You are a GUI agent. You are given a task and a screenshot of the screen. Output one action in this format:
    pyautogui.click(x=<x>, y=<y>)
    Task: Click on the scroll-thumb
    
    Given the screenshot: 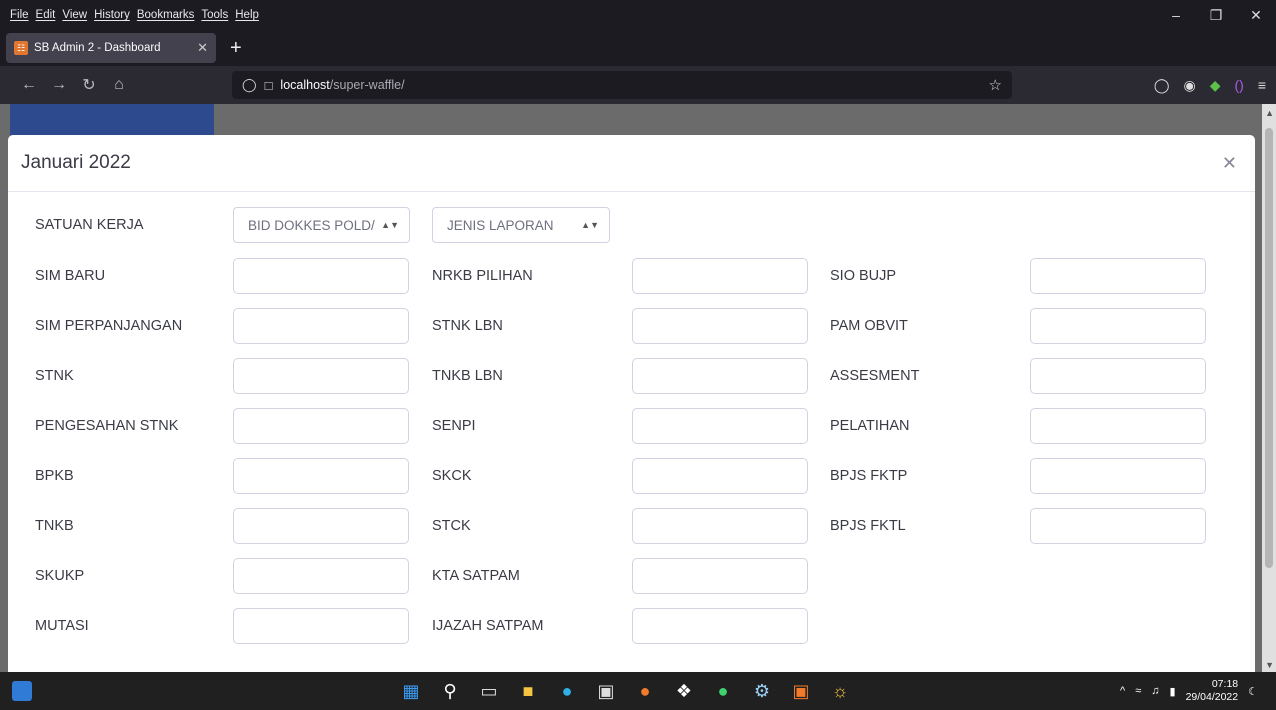 What is the action you would take?
    pyautogui.click(x=1269, y=348)
    